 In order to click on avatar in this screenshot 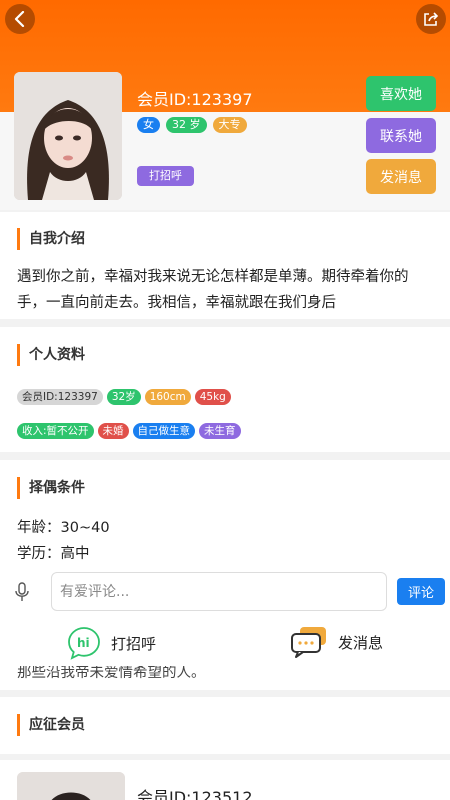, I will do `click(68, 136)`.